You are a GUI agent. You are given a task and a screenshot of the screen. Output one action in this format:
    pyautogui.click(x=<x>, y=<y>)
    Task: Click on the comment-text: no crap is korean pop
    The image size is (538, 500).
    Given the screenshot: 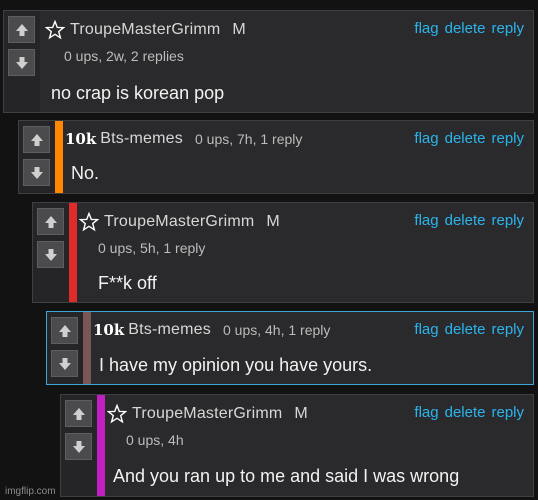 What is the action you would take?
    pyautogui.click(x=138, y=93)
    